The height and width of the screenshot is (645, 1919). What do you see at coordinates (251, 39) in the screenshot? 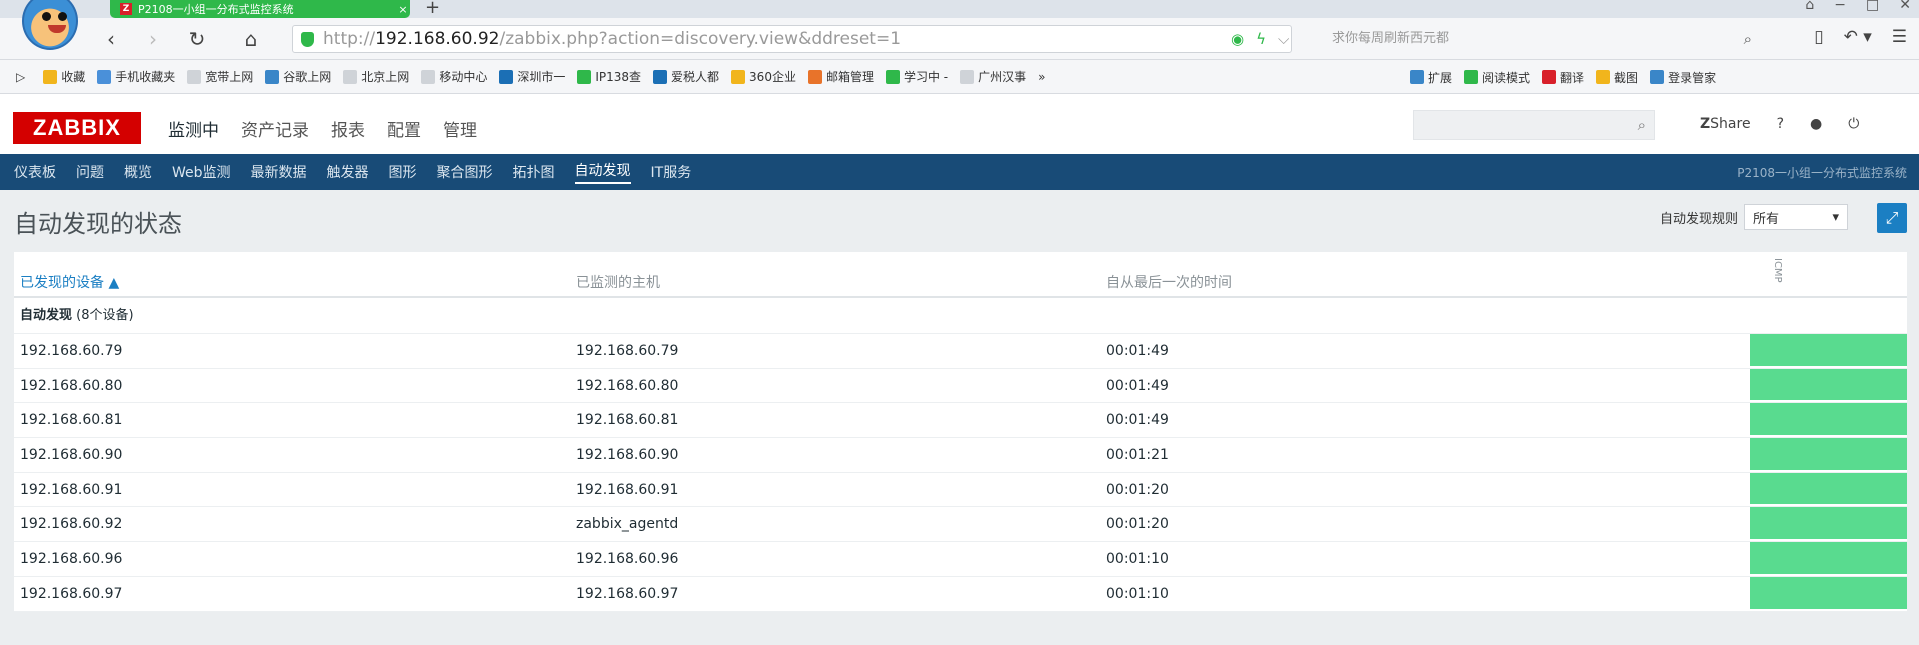
I see `home-icon: ⌂` at bounding box center [251, 39].